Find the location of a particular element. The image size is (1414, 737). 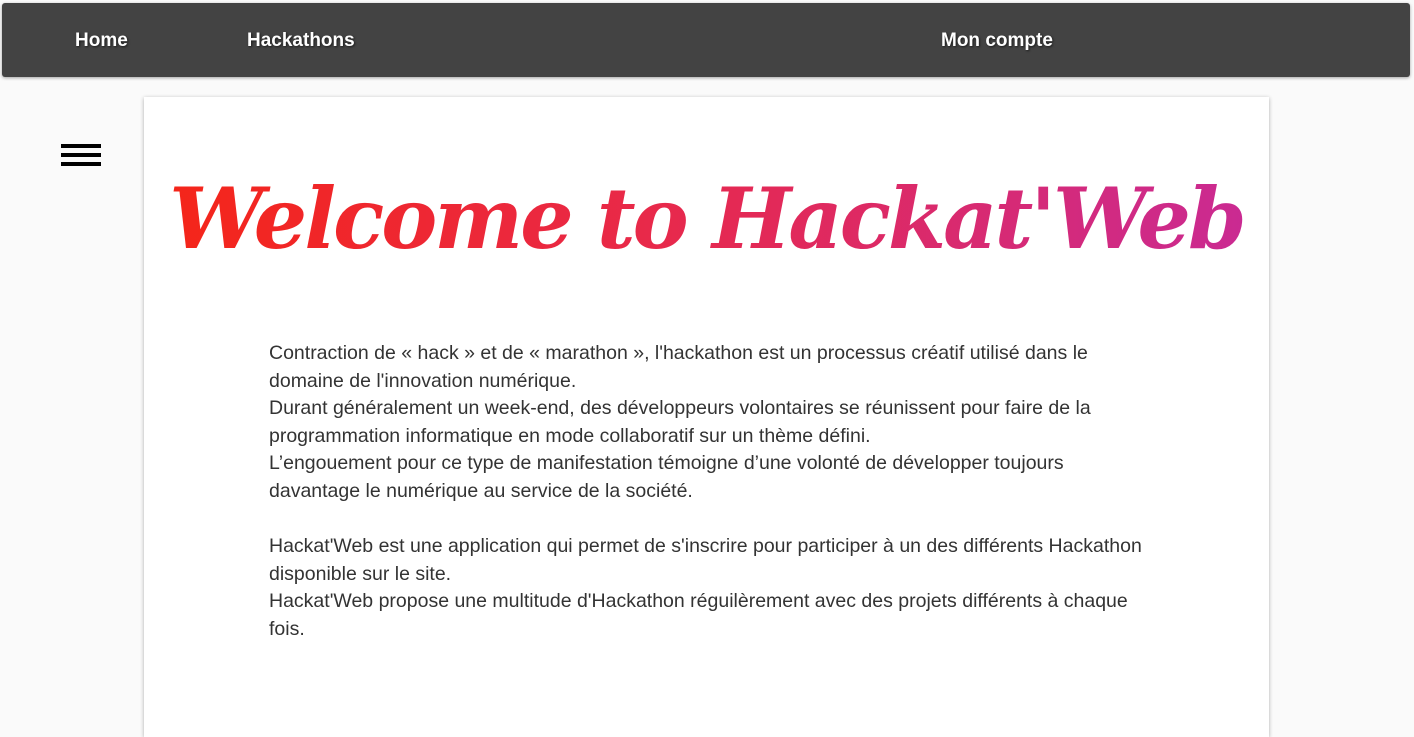

top-navbar: Home Hackathons Mon compte is located at coordinates (706, 40).